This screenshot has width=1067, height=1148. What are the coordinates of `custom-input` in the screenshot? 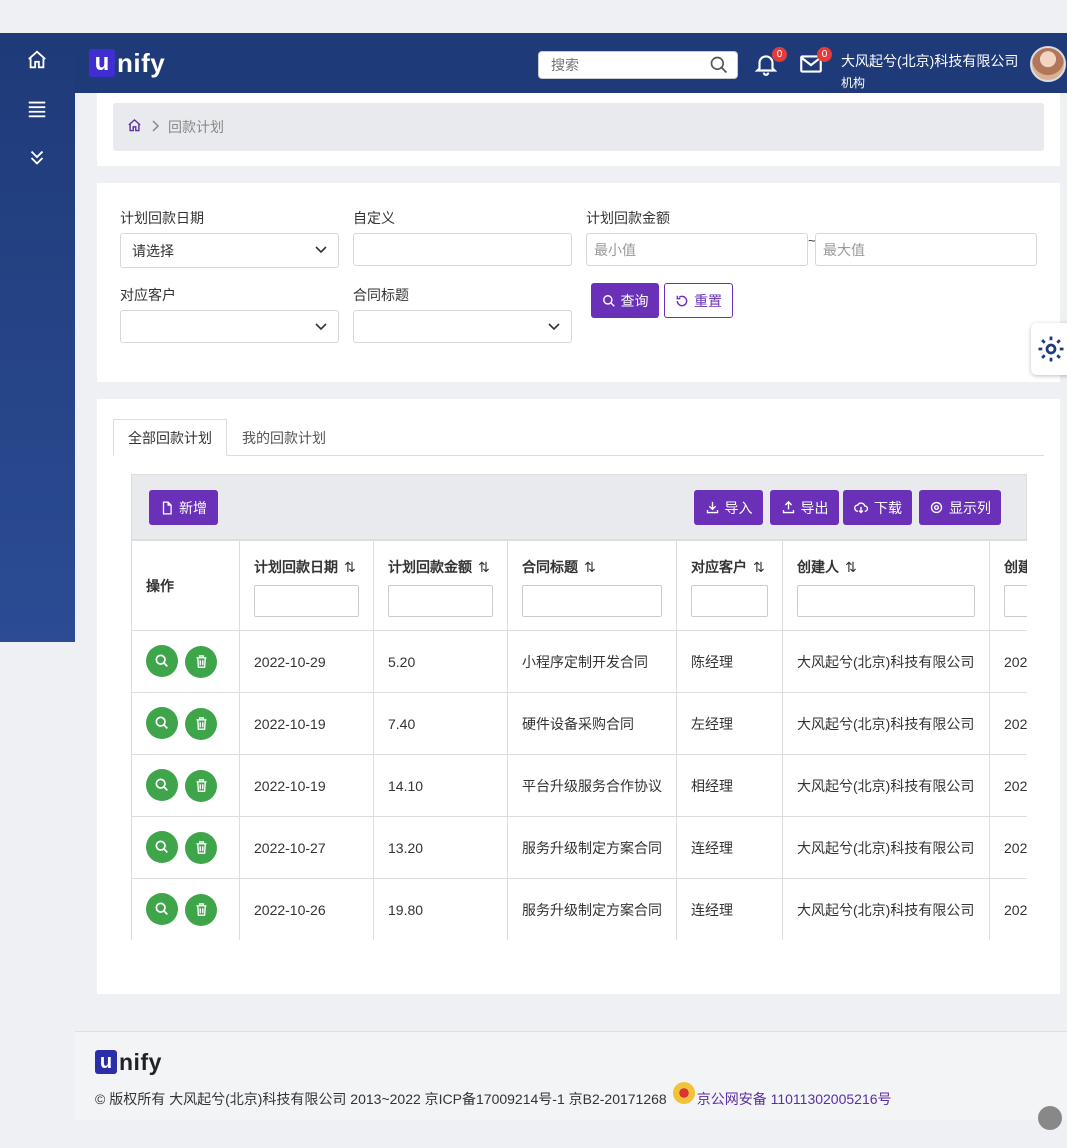 It's located at (462, 249).